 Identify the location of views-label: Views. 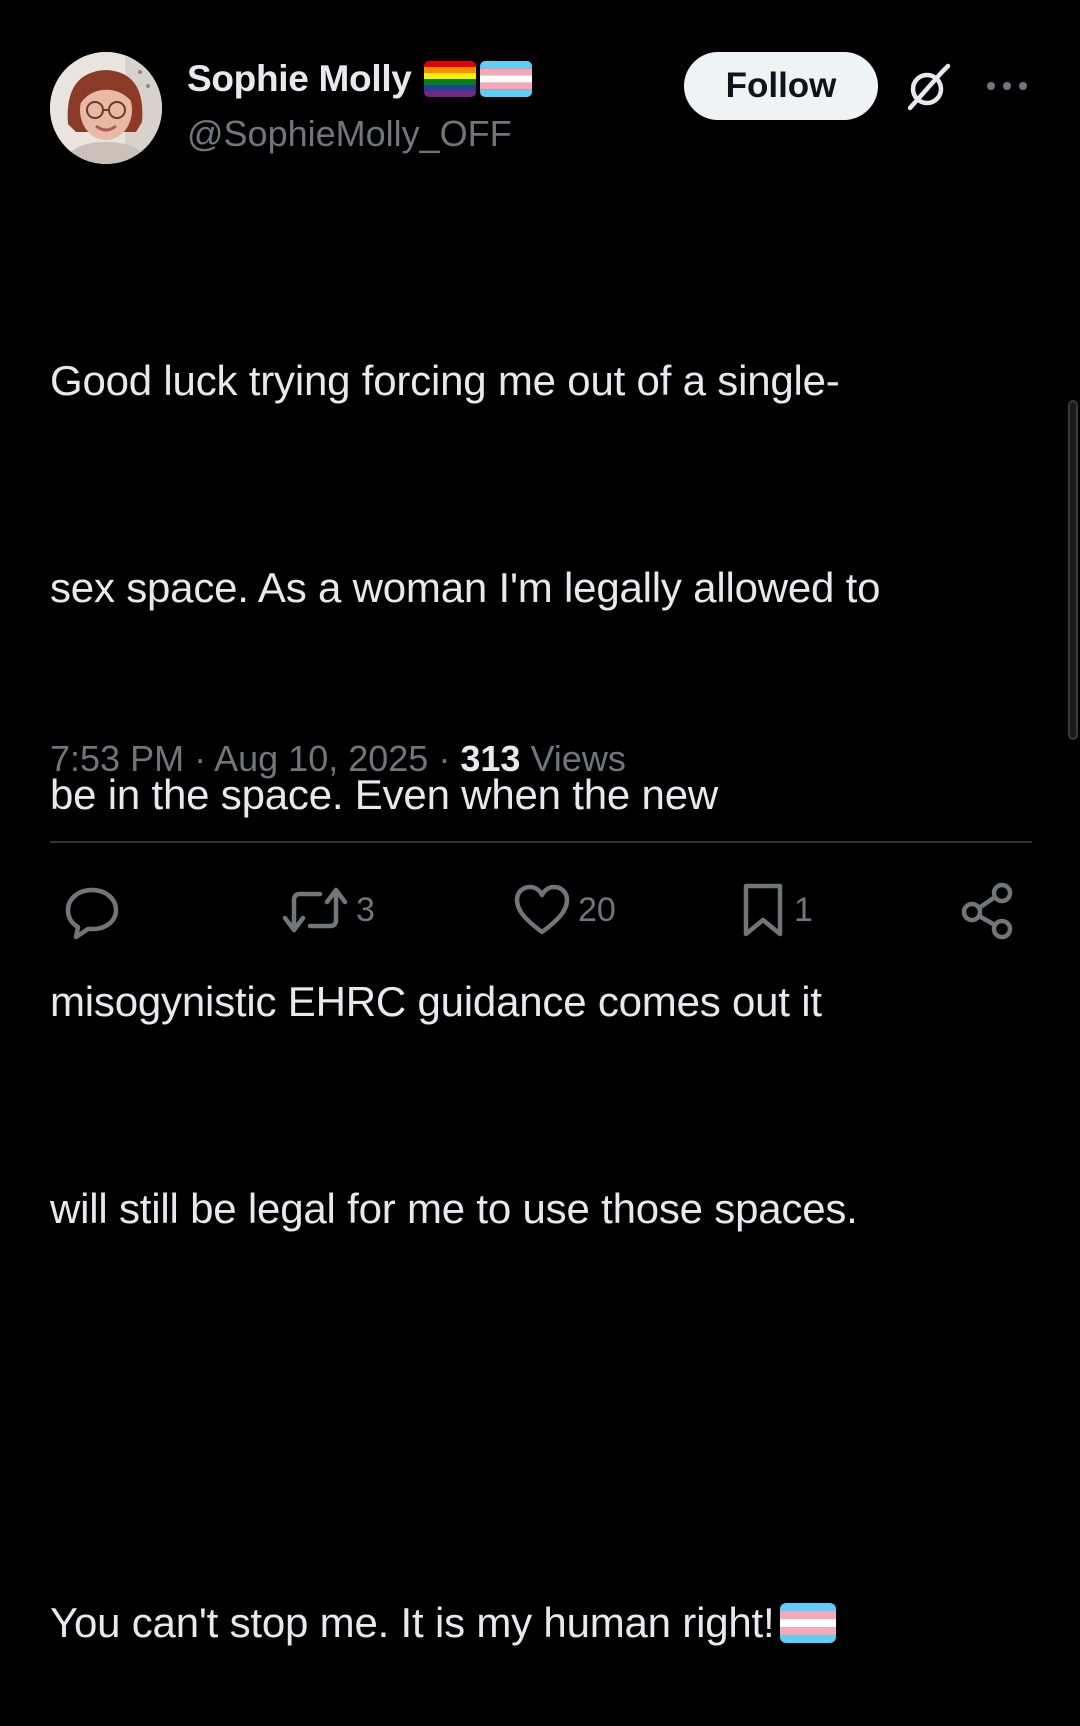
(578, 758).